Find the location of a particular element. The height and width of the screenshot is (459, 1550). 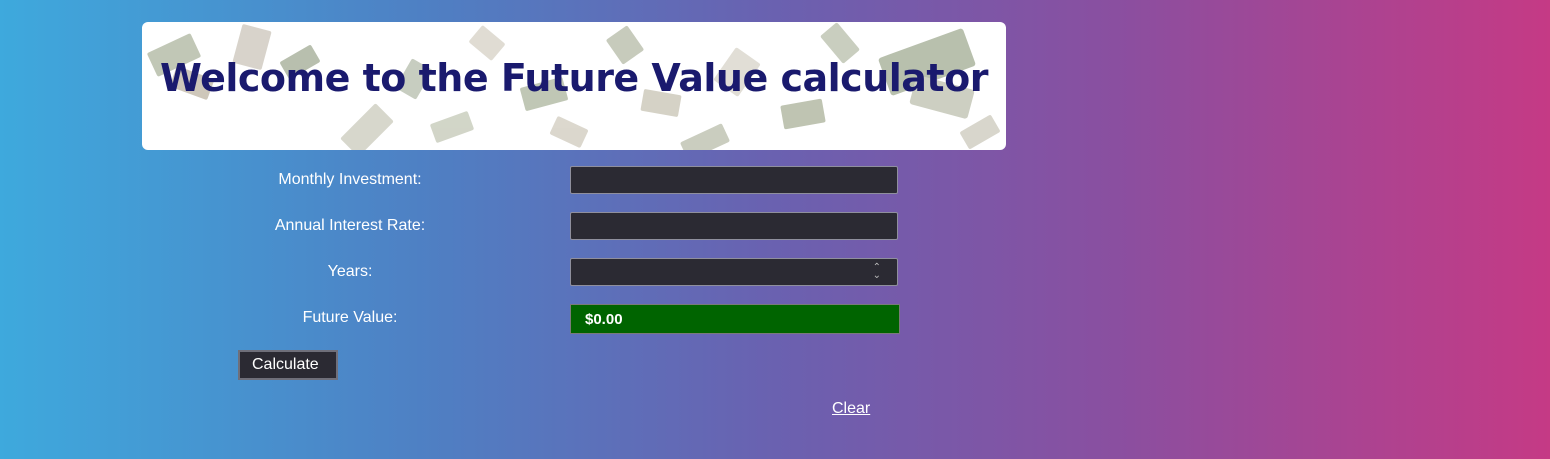

annual-interest-rate-input is located at coordinates (734, 226).